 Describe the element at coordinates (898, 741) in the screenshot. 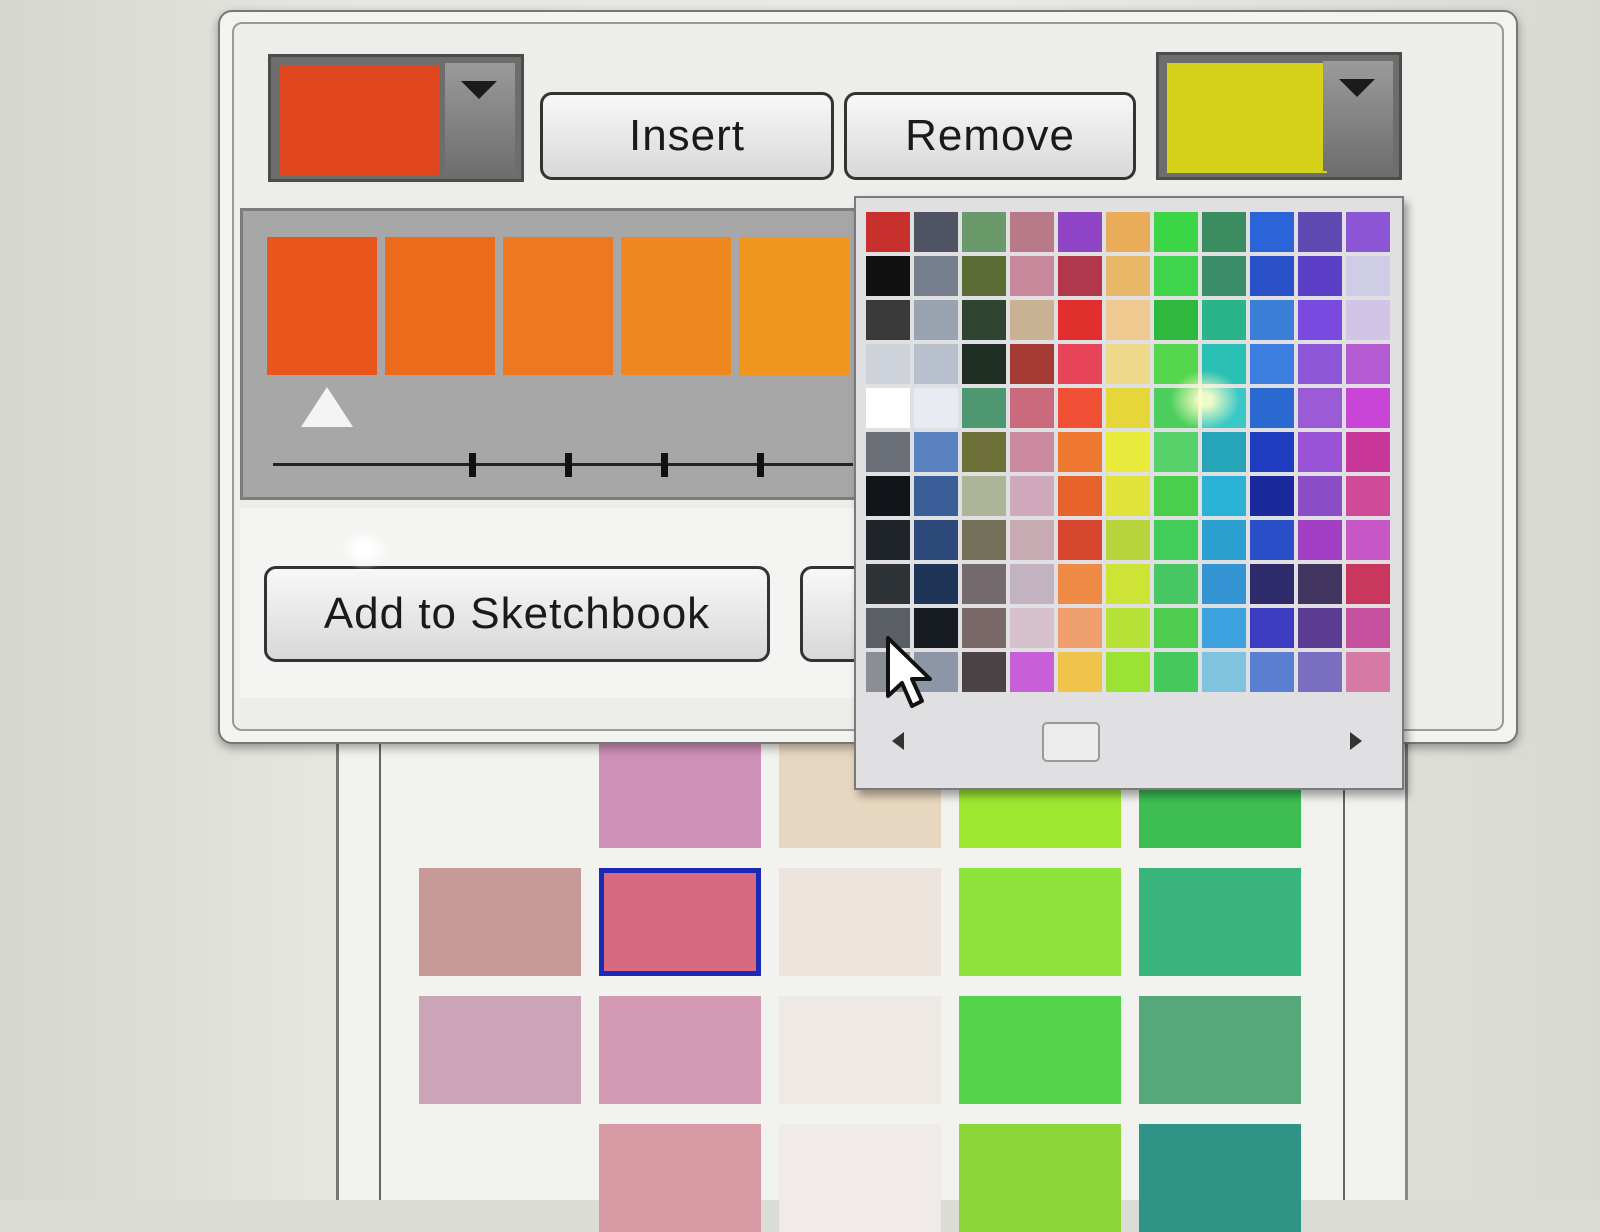

I see `previous-page-icon` at that location.